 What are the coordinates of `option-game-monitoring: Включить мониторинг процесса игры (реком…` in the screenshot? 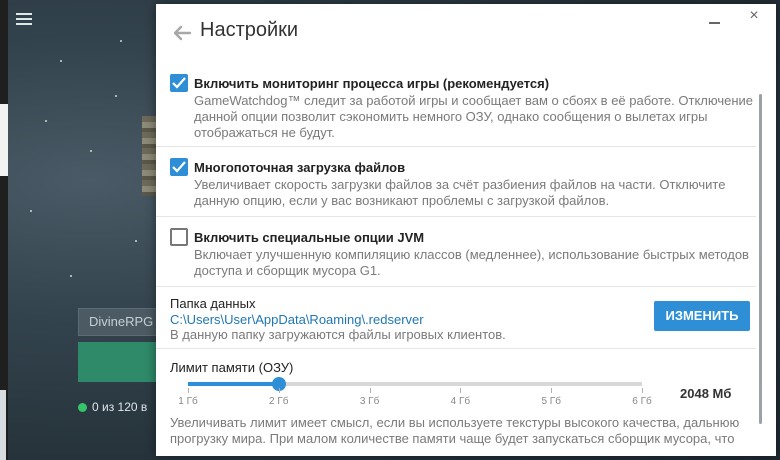 It's located at (456, 104).